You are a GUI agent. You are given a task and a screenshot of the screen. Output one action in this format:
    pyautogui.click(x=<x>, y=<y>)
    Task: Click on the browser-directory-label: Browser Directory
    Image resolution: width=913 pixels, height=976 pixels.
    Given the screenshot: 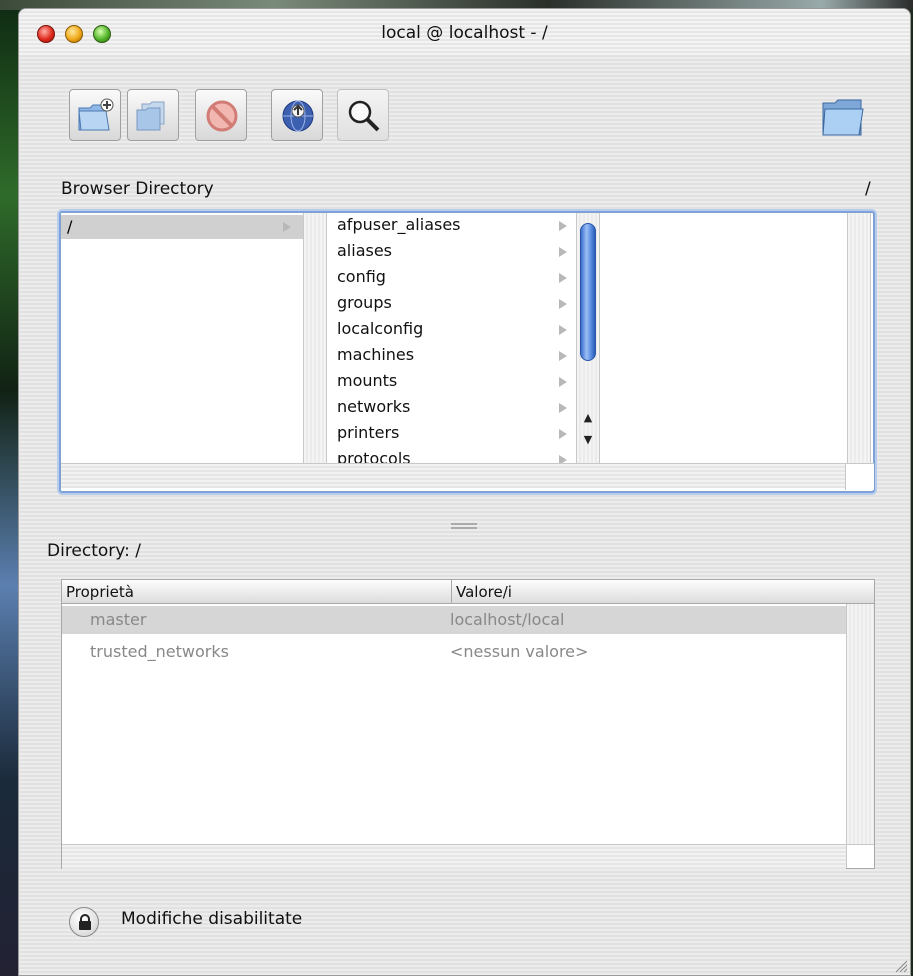 What is the action you would take?
    pyautogui.click(x=137, y=189)
    